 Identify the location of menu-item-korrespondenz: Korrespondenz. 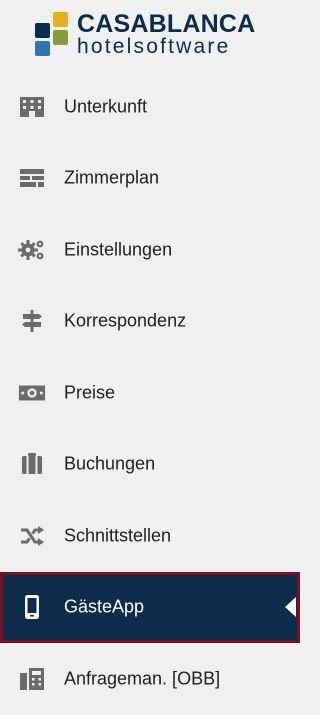
(150, 322).